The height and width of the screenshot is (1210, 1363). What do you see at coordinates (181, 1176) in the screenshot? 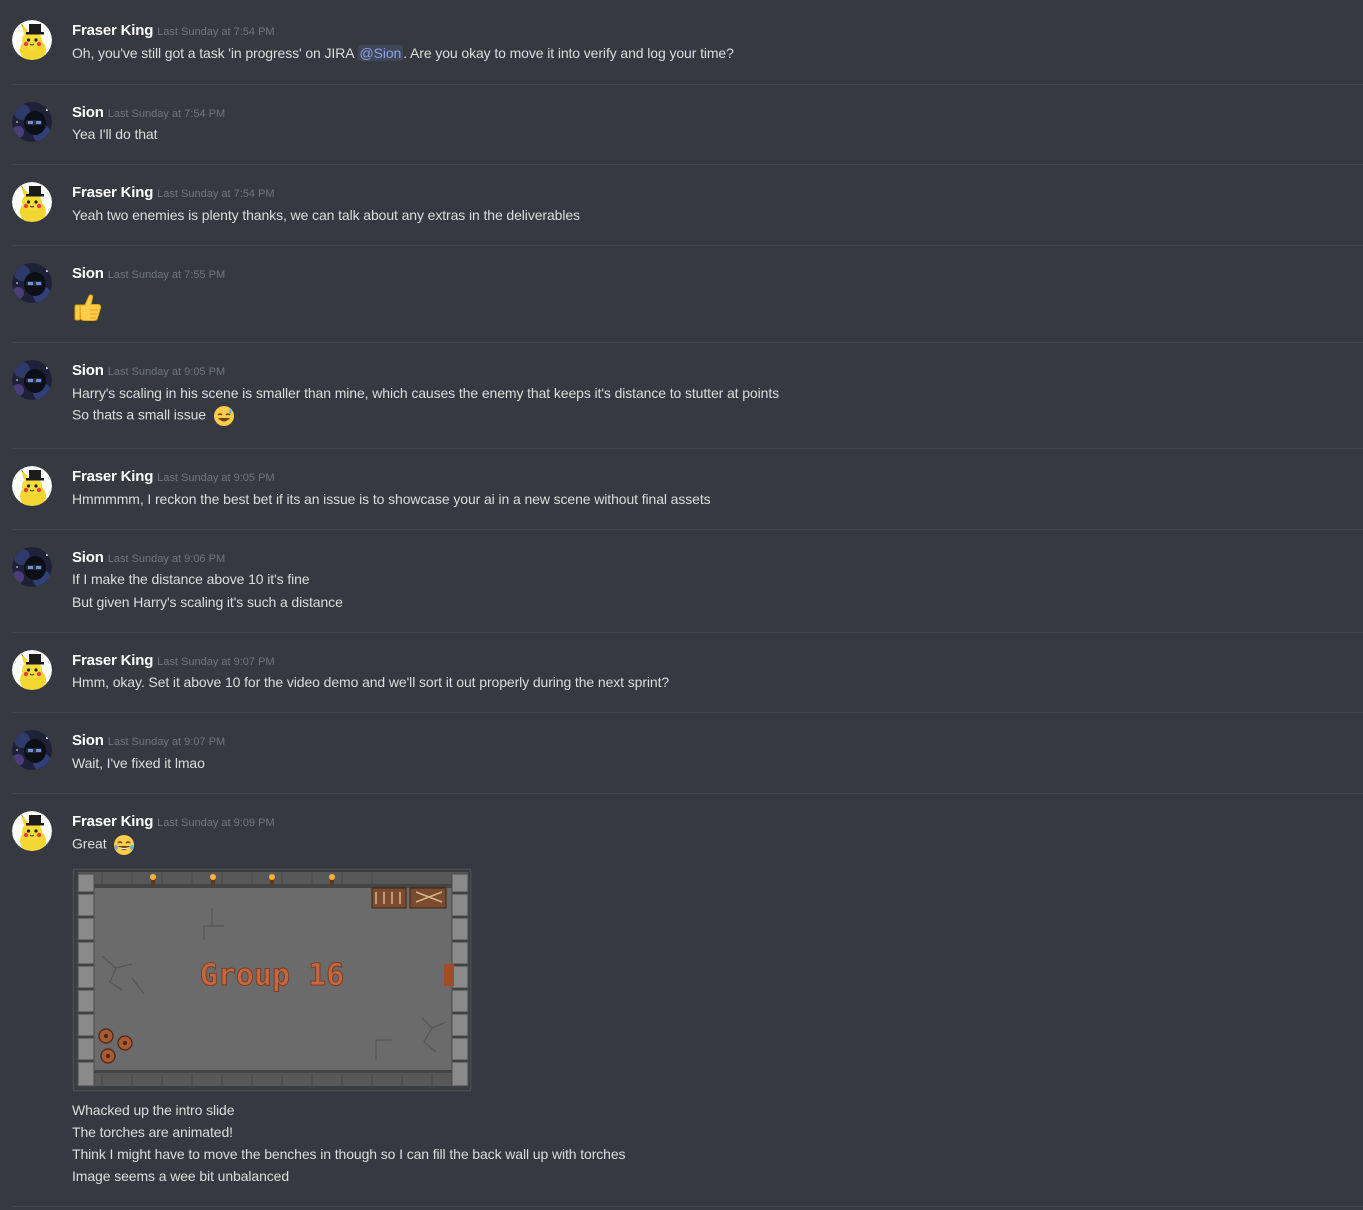
I see `message-text: Image seems a wee bit unbalanced` at bounding box center [181, 1176].